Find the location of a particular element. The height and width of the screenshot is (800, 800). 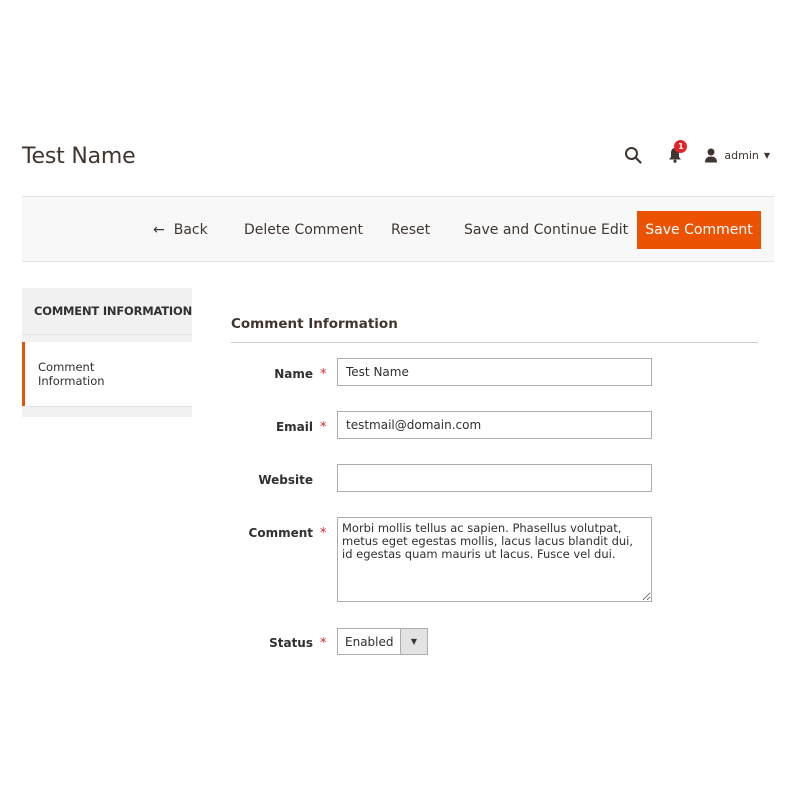

comment-required-marker: * is located at coordinates (323, 533).